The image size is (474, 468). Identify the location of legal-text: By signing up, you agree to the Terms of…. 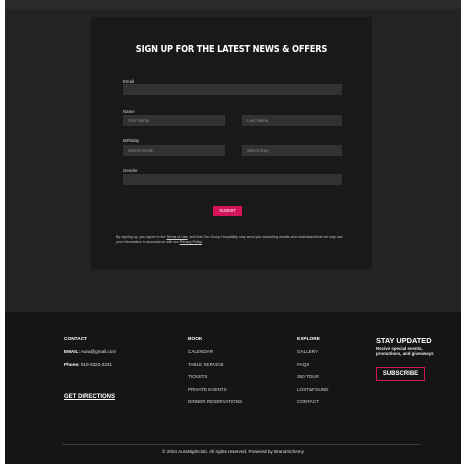
(232, 240).